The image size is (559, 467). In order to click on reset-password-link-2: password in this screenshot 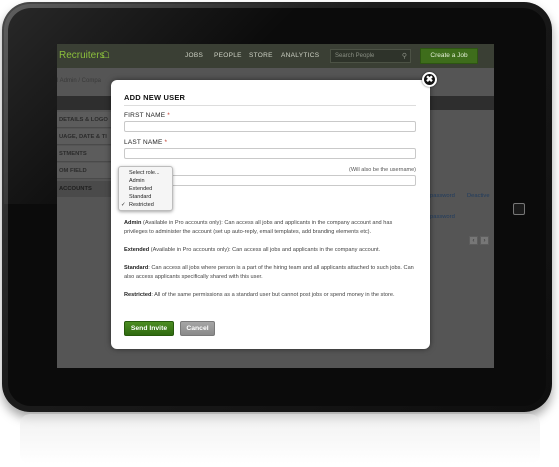, I will do `click(442, 217)`.